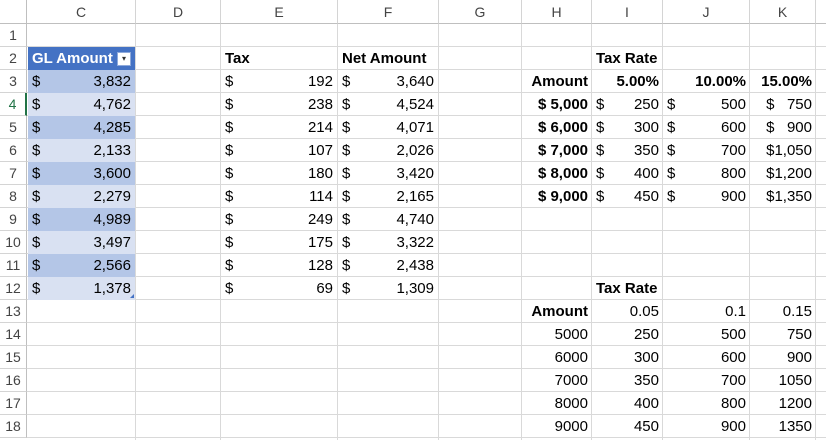 This screenshot has height=440, width=826. Describe the element at coordinates (13, 219) in the screenshot. I see `row-header-9: 9` at that location.